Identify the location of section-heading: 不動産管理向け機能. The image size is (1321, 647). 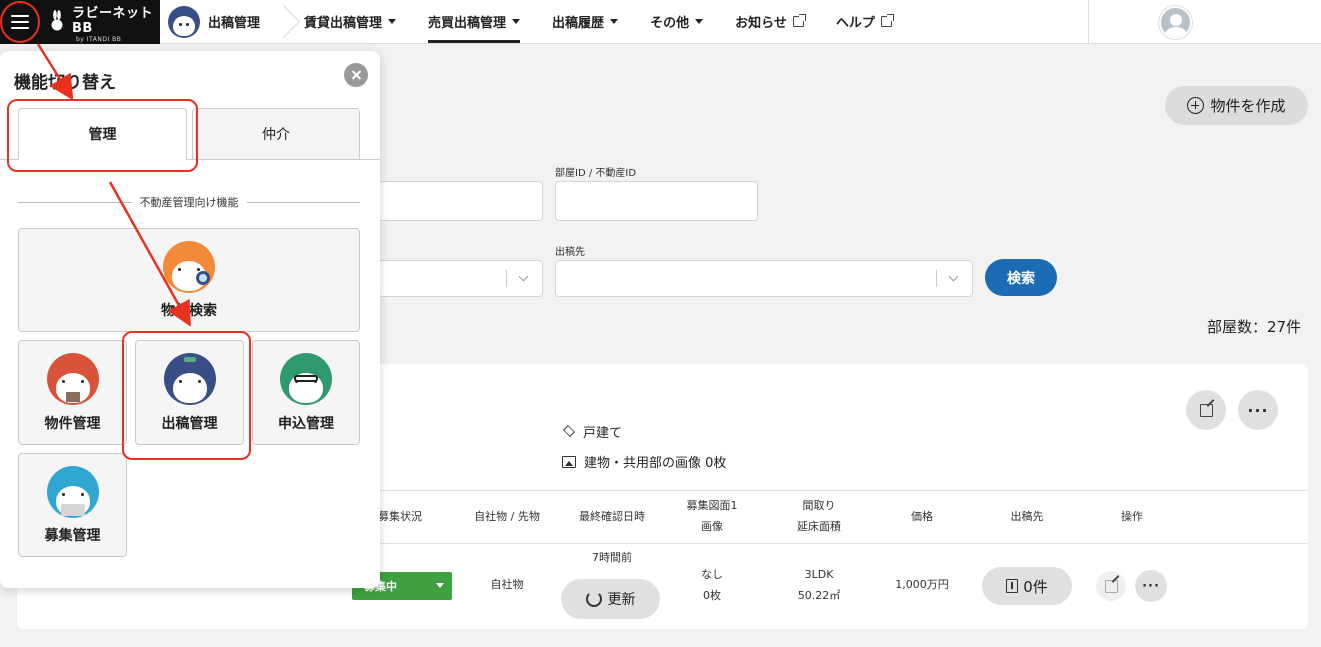
(189, 202).